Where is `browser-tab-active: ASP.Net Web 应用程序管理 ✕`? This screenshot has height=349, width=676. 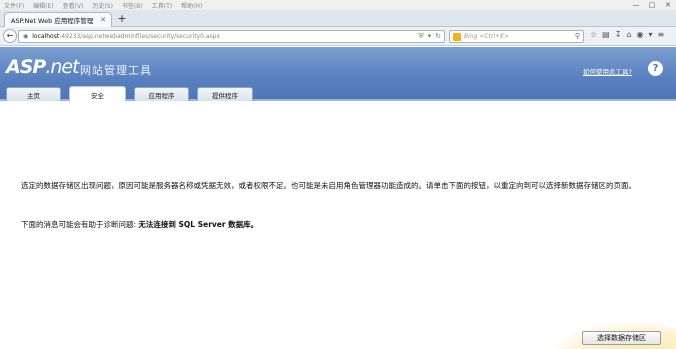
browser-tab-active: ASP.Net Web 应用程序管理 ✕ is located at coordinates (58, 19).